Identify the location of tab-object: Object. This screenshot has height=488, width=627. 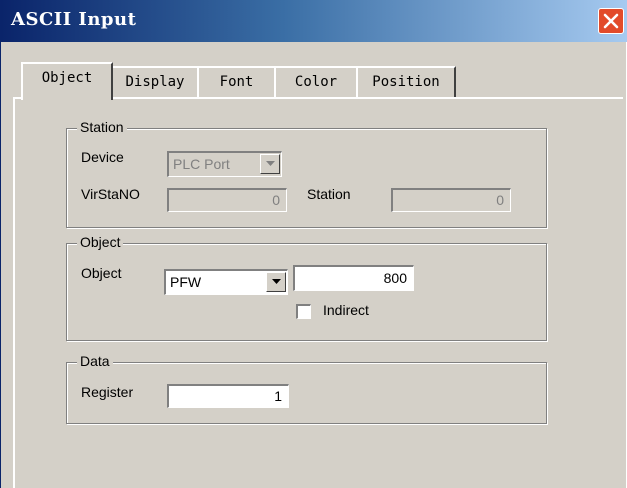
(67, 81).